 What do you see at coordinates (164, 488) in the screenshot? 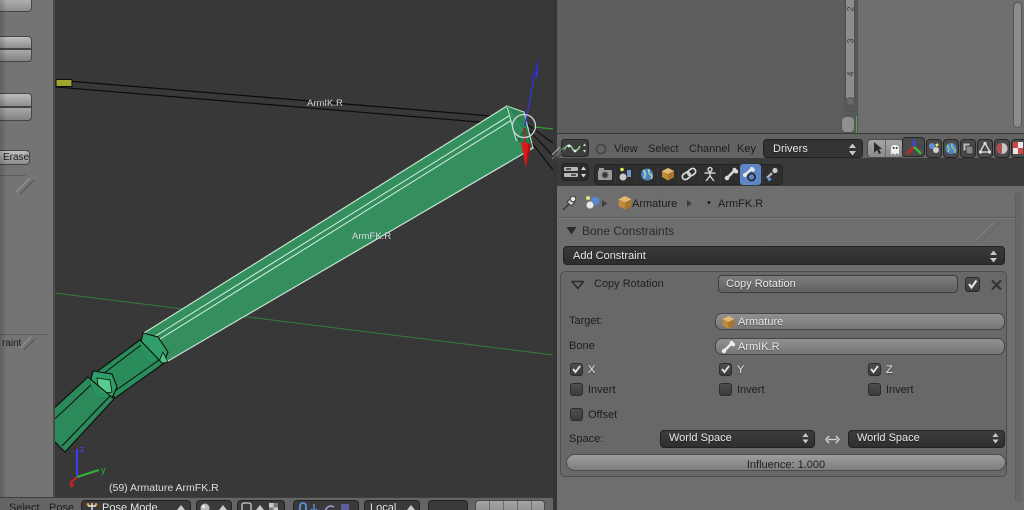
I see `svg-text: (59) Armature ArmFK.R` at bounding box center [164, 488].